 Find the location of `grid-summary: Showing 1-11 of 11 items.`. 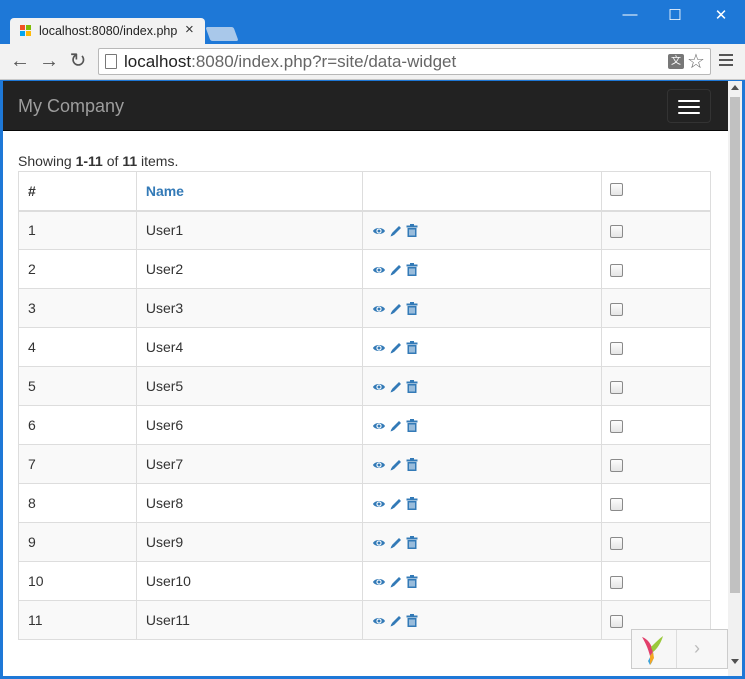

grid-summary: Showing 1-11 of 11 items. is located at coordinates (98, 161).